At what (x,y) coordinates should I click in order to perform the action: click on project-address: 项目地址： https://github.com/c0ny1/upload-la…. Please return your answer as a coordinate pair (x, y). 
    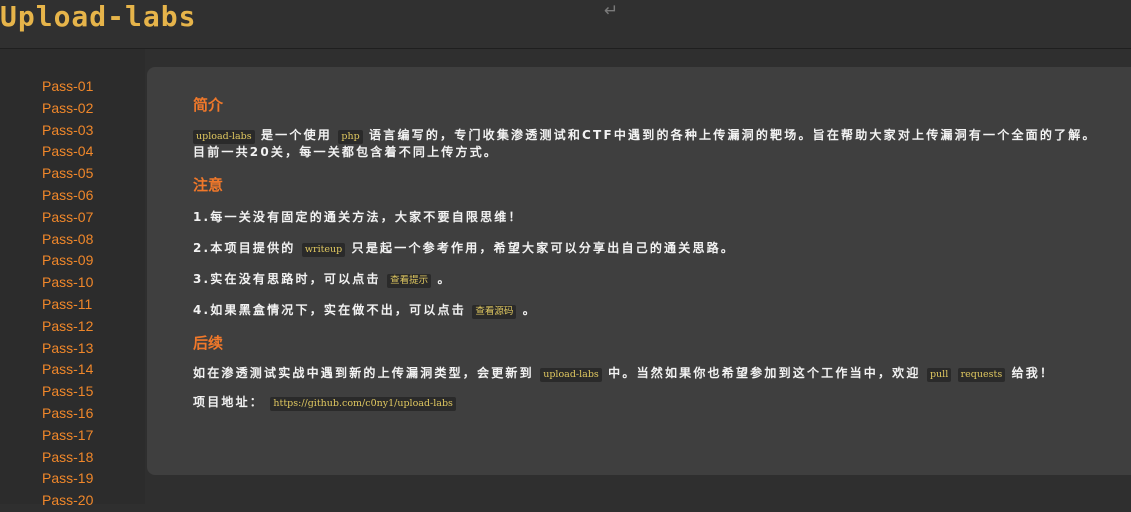
    Looking at the image, I should click on (649, 402).